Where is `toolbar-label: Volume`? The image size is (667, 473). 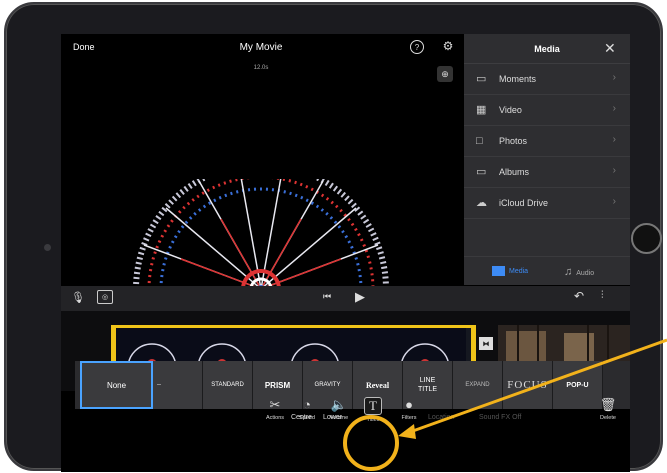
toolbar-label: Volume is located at coordinates (339, 418).